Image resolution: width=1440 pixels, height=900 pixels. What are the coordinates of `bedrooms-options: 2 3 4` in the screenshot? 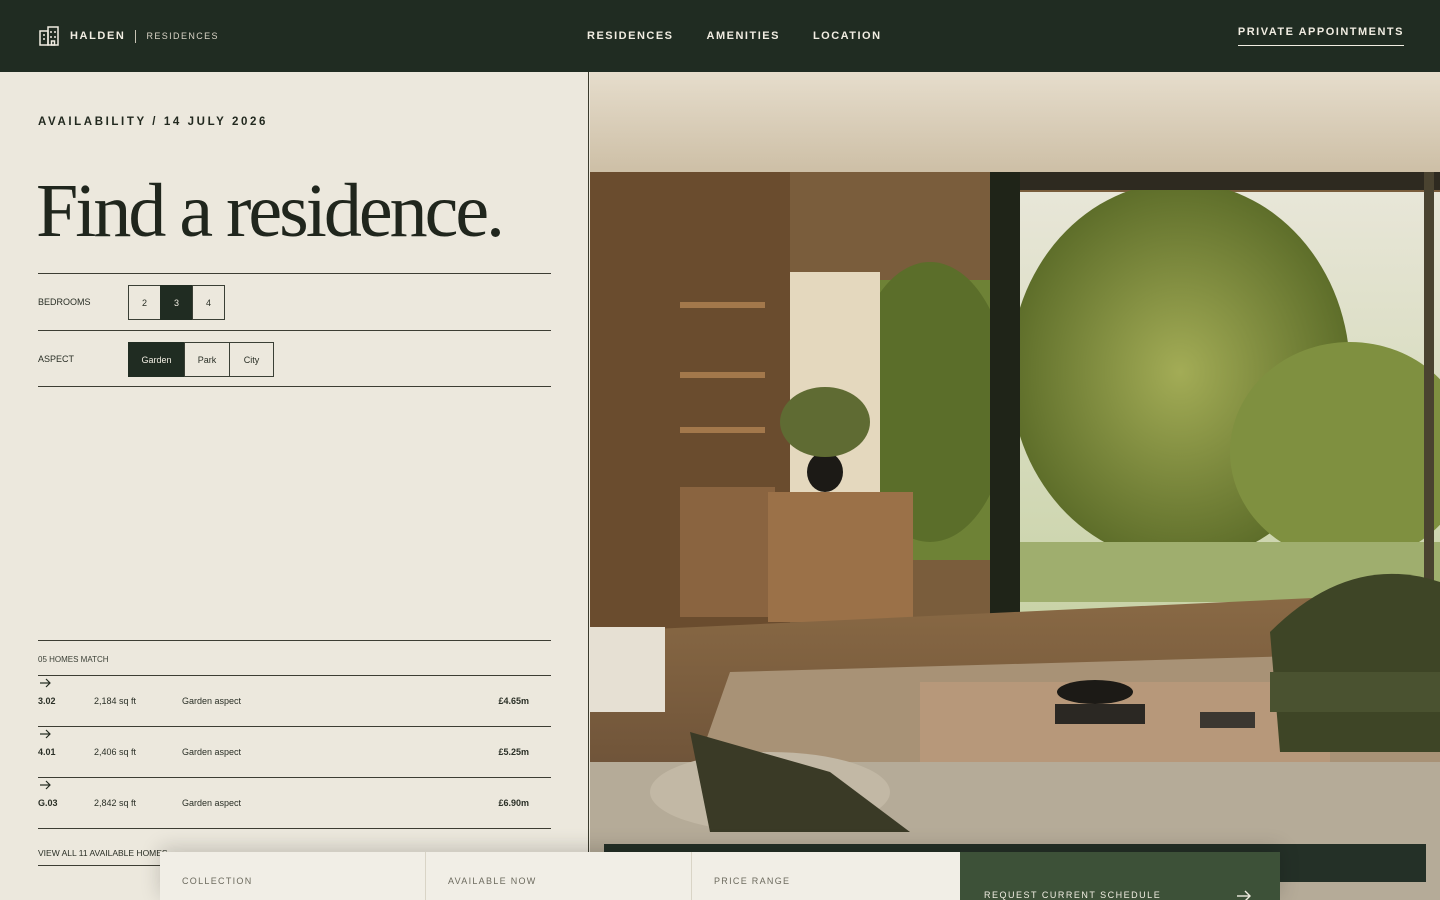 It's located at (176, 302).